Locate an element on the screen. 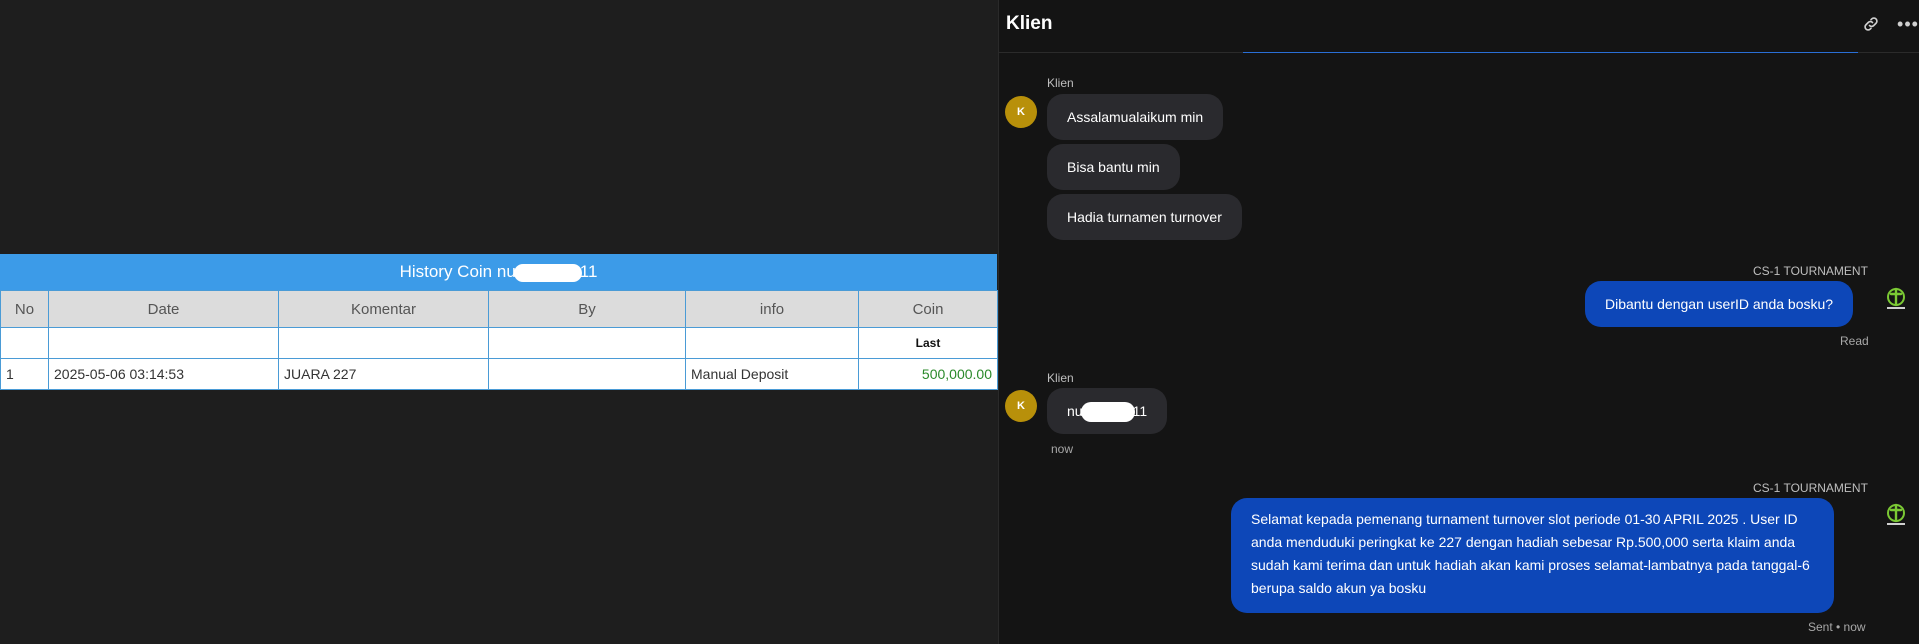  header-progress-line is located at coordinates (1550, 52).